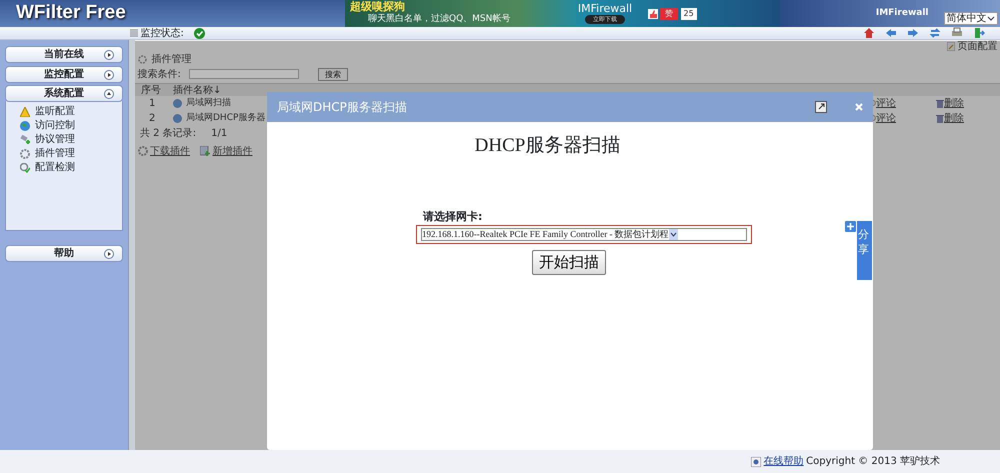  I want to click on sidebar-item: 访问控制, so click(55, 125).